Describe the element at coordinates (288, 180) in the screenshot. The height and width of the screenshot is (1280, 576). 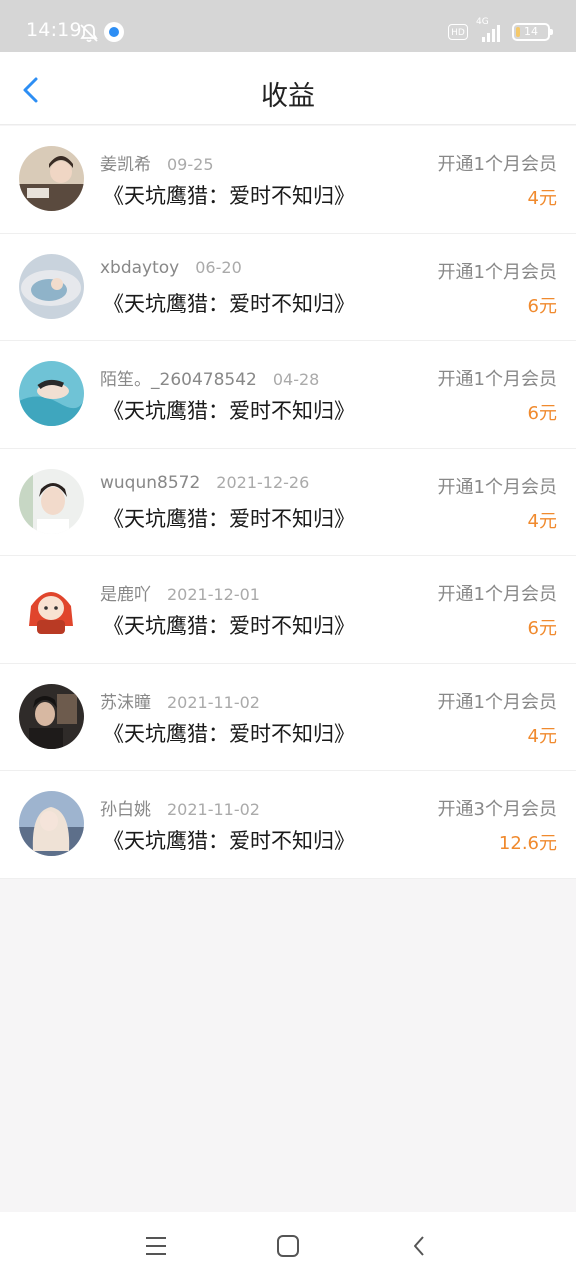
I see `earning-row: 姜凯希 09-25 《天坑鹰猎：爱时不知归》 开通1个月会员 4元` at that location.